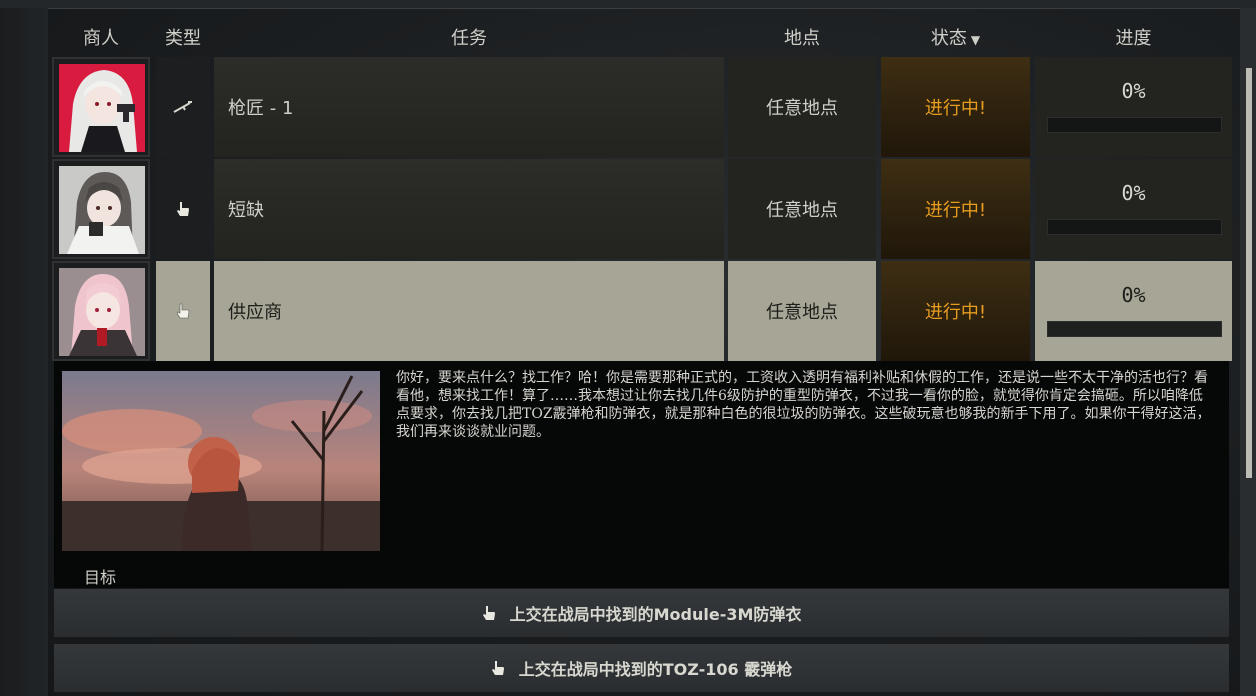 This screenshot has height=696, width=1256. I want to click on objective-text: 上交在战局中找到的Module-3M防弹衣, so click(655, 614).